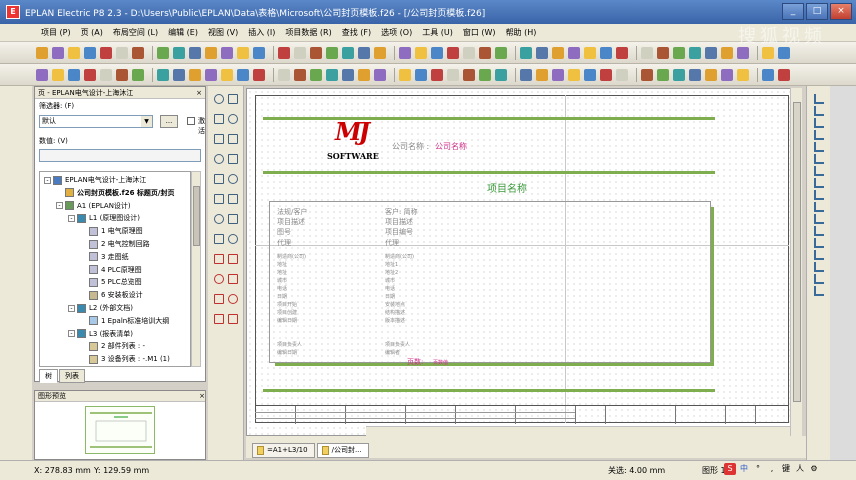 This screenshot has width=856, height=480. Describe the element at coordinates (56, 33) in the screenshot. I see `menu-project: 项目 (P)` at that location.